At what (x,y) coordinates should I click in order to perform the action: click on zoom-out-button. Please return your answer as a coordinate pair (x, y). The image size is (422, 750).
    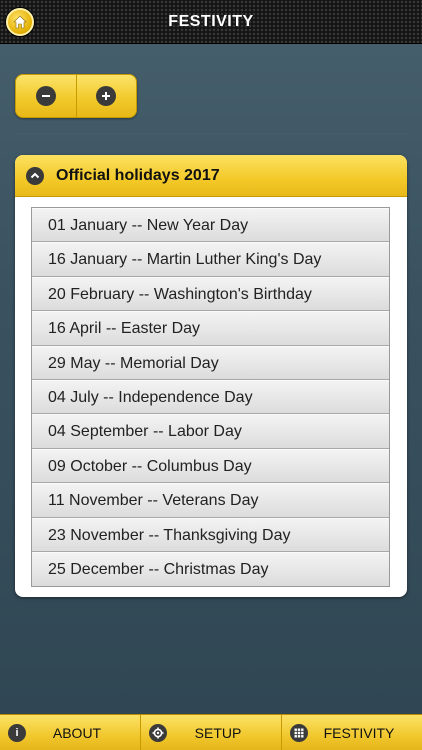
    Looking at the image, I should click on (46, 96).